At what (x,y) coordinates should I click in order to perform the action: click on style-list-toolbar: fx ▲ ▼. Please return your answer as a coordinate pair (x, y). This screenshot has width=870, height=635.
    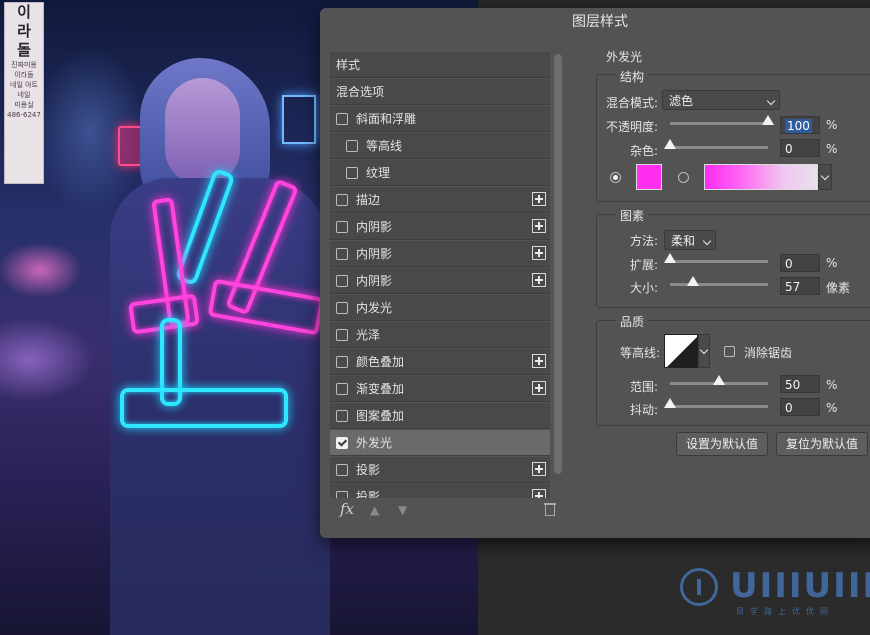
    Looking at the image, I should click on (448, 511).